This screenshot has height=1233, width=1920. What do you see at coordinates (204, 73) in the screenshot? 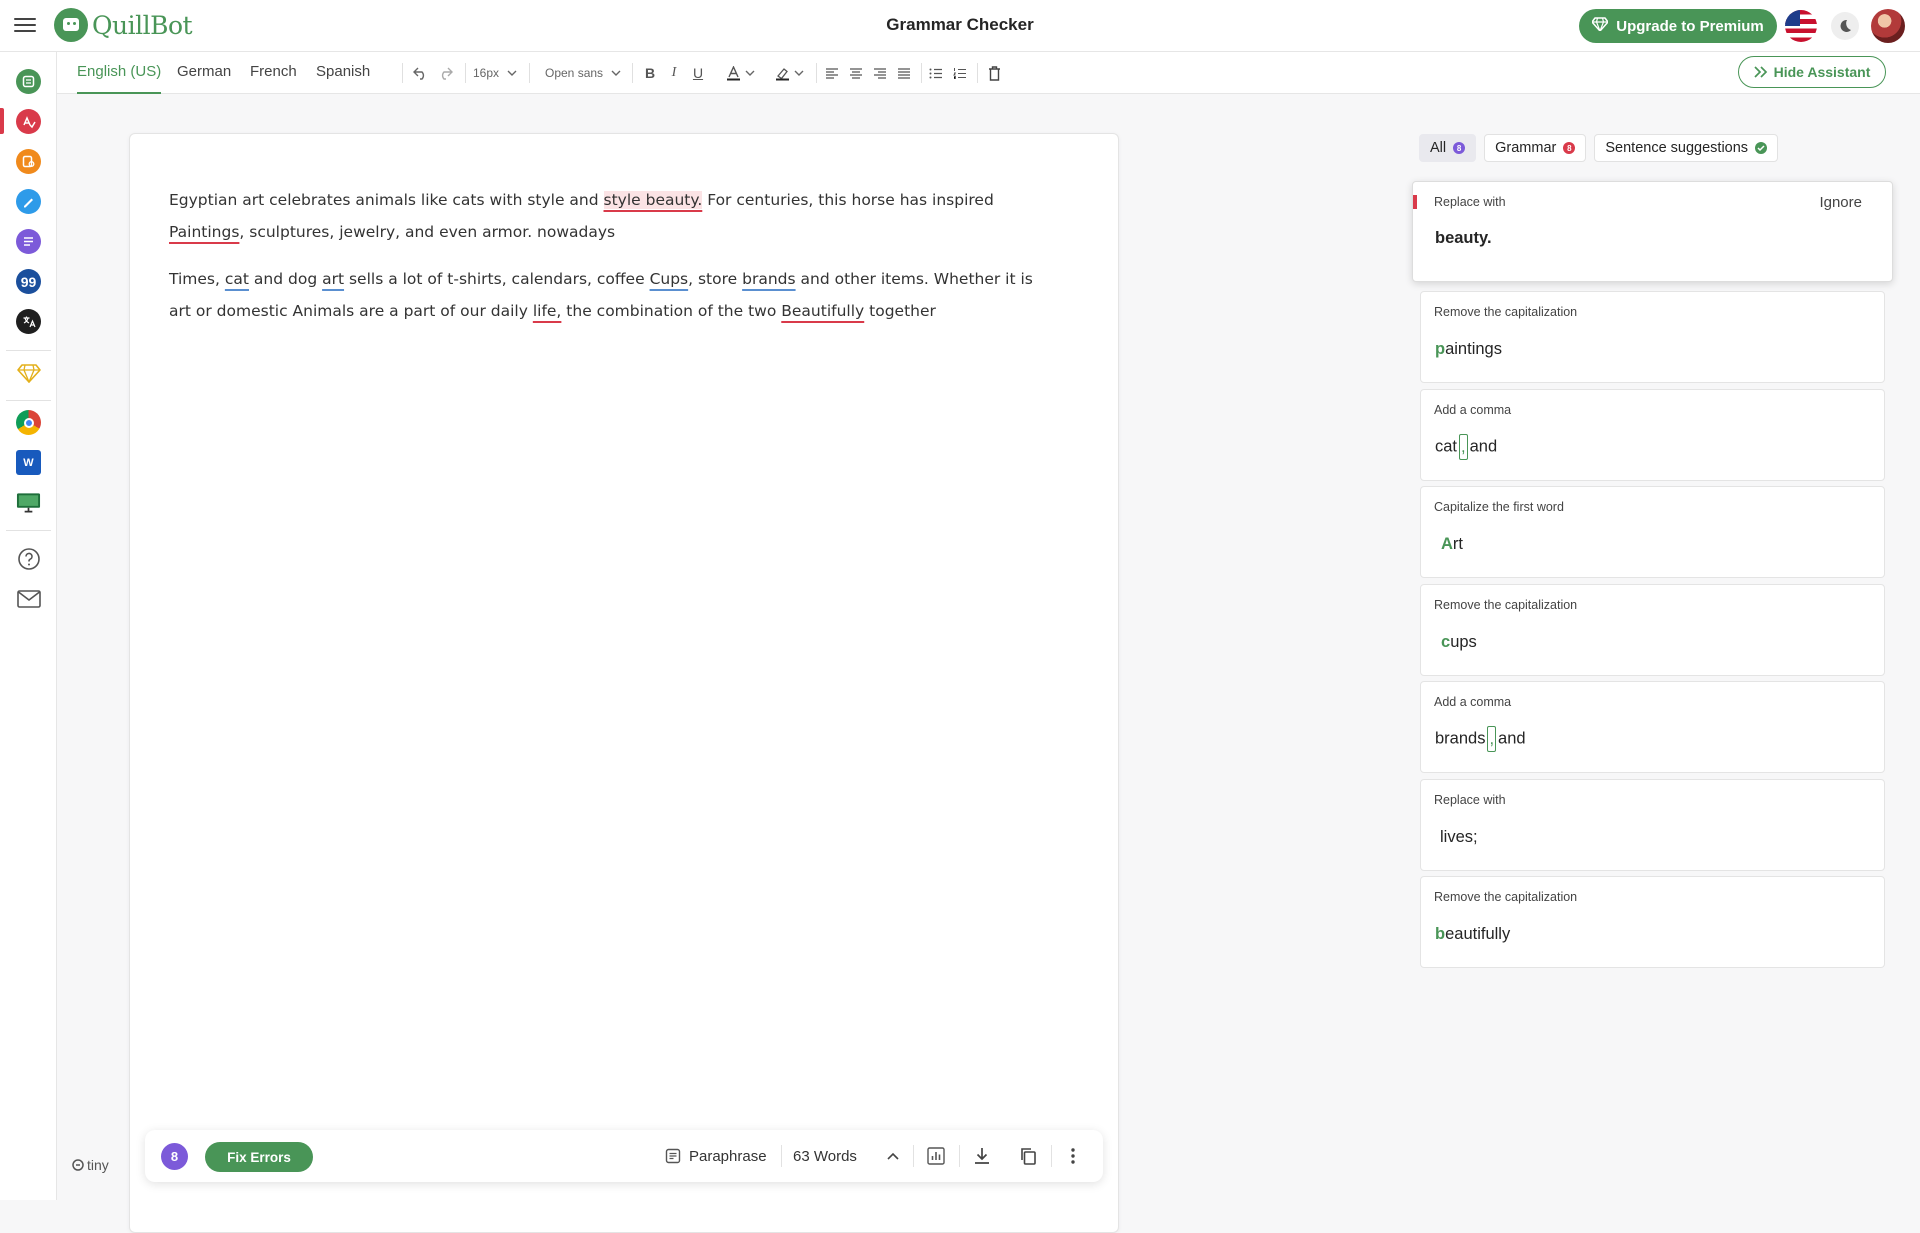
I see `language-tab-german: German` at bounding box center [204, 73].